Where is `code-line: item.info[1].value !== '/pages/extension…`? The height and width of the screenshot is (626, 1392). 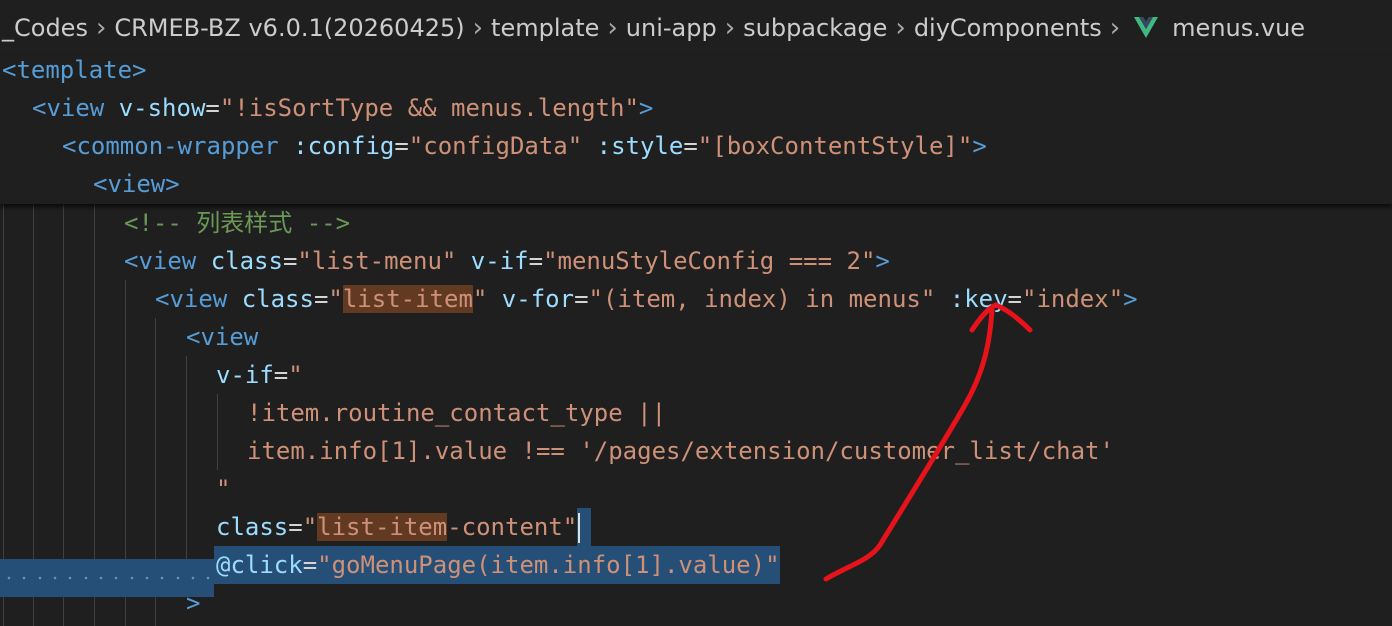
code-line: item.info[1].value !== '/pages/extension… is located at coordinates (680, 451).